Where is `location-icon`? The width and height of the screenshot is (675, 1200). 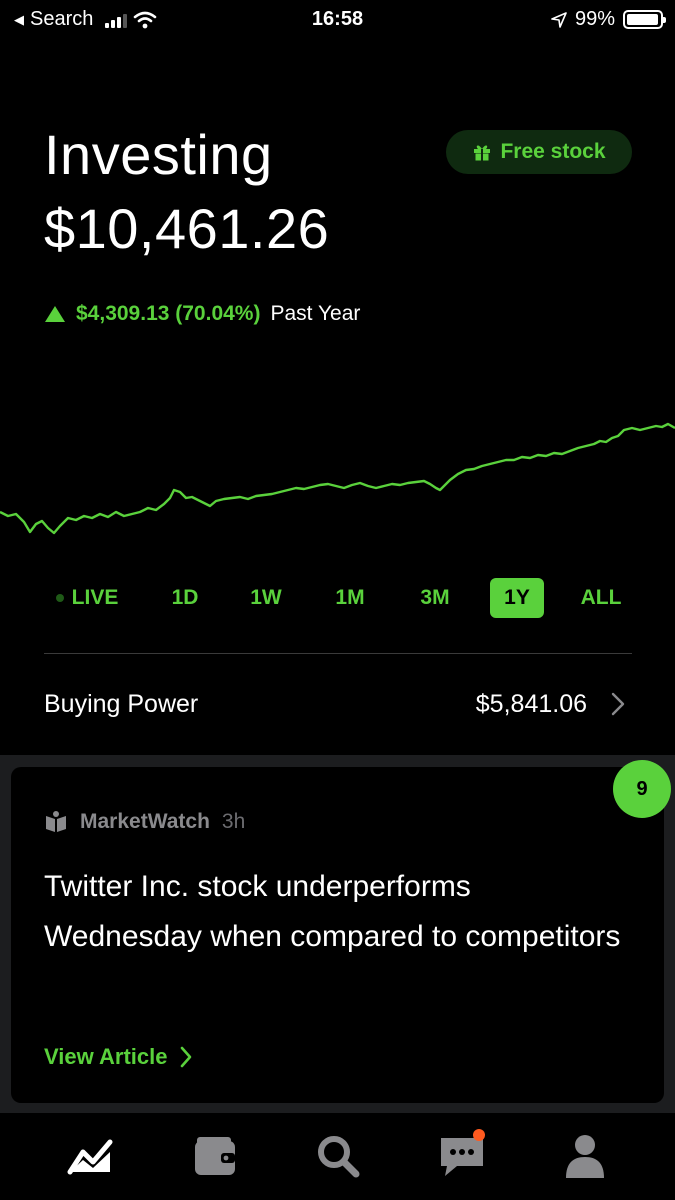 location-icon is located at coordinates (559, 19).